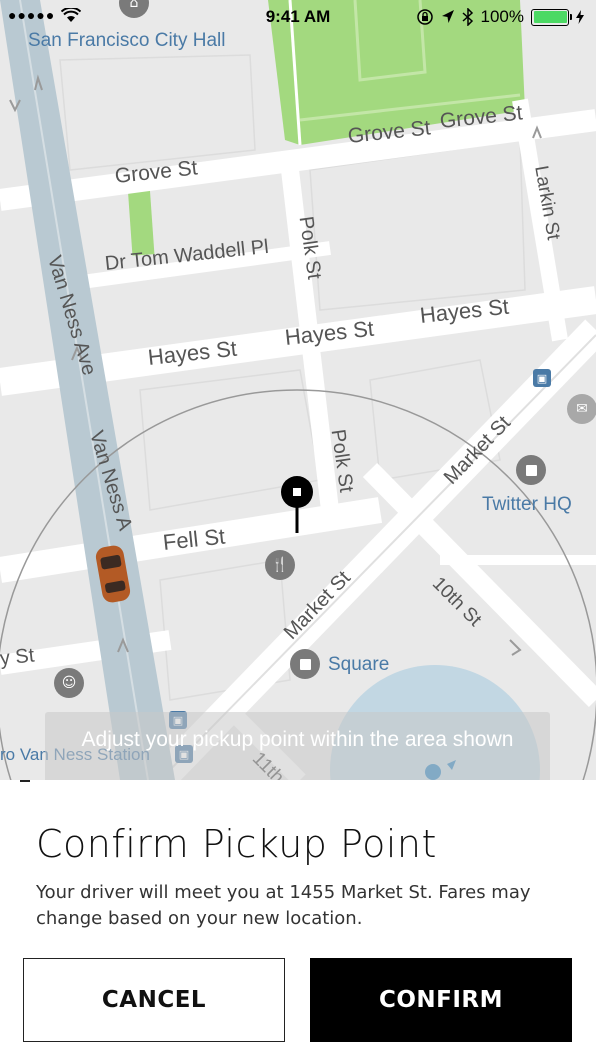 This screenshot has width=596, height=1064. Describe the element at coordinates (580, 17) in the screenshot. I see `charging-bolt-icon` at that location.